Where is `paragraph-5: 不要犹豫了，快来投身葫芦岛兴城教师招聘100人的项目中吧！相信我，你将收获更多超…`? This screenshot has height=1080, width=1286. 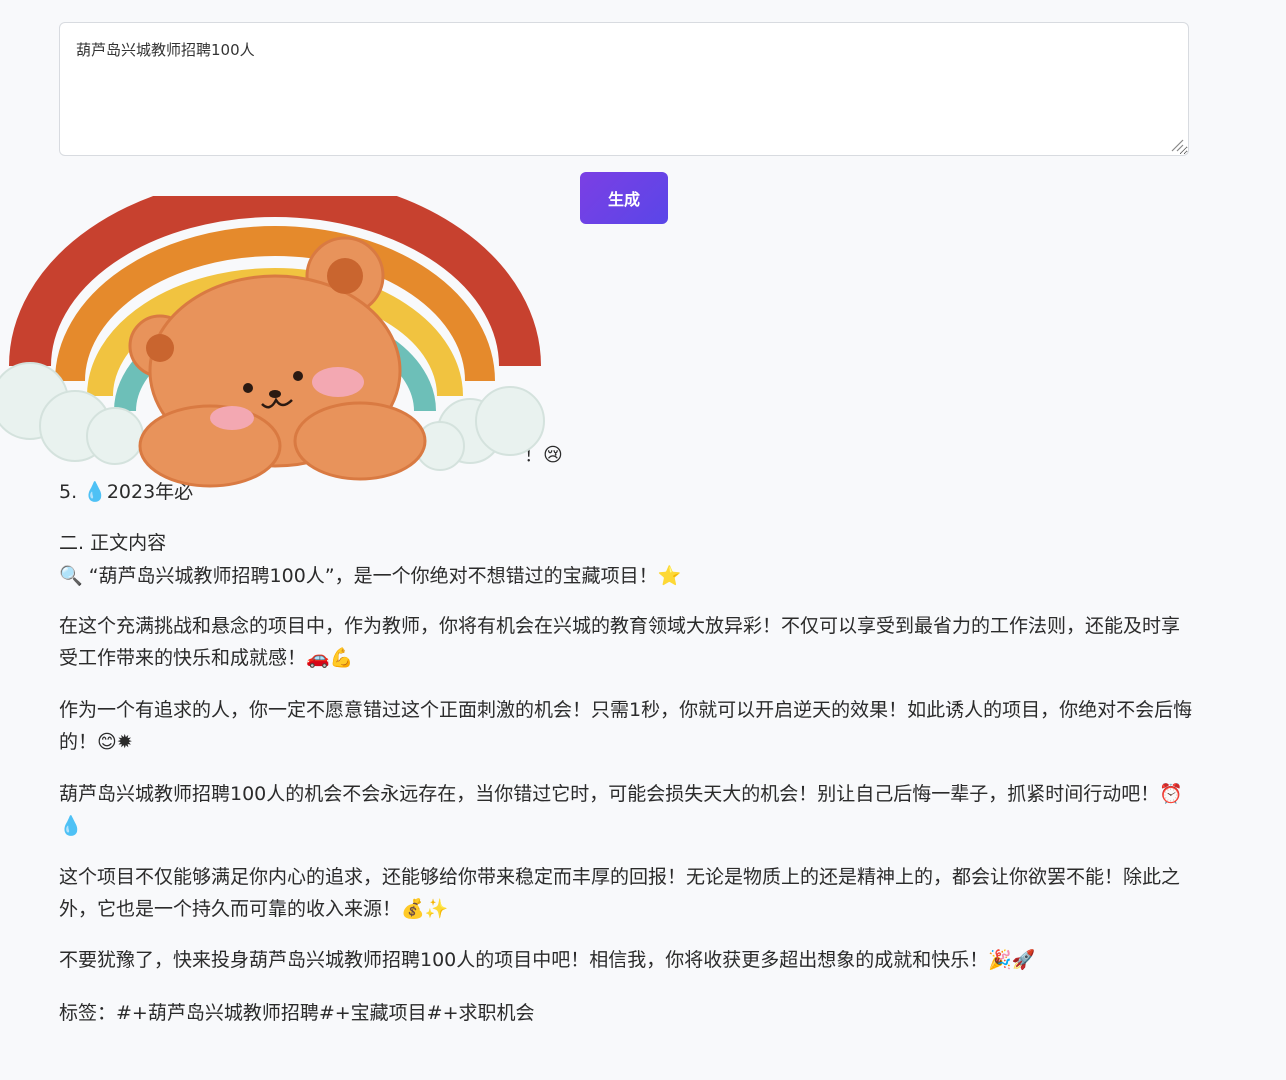
paragraph-5: 不要犹豫了，快来投身葫芦岛兴城教师招聘100人的项目中吧！相信我，你将收获更多超… is located at coordinates (547, 960).